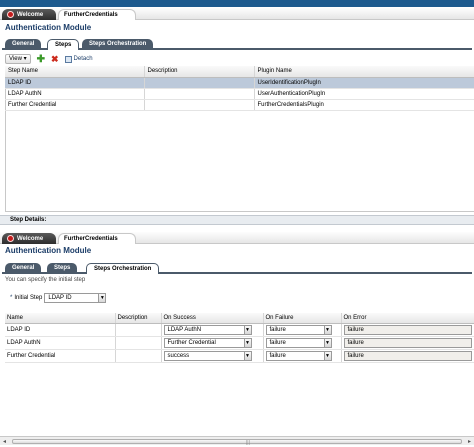 This screenshot has height=447, width=474. I want to click on on-success-value: Further Credential, so click(191, 342).